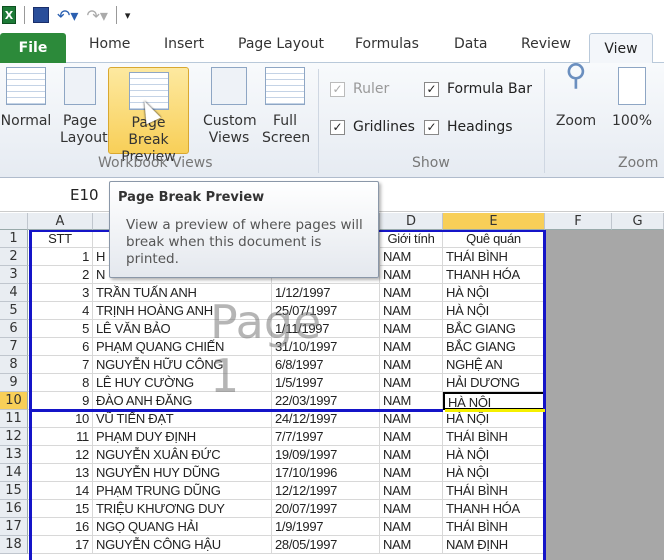 The height and width of the screenshot is (560, 664). Describe the element at coordinates (60, 473) in the screenshot. I see `cell: 13` at that location.